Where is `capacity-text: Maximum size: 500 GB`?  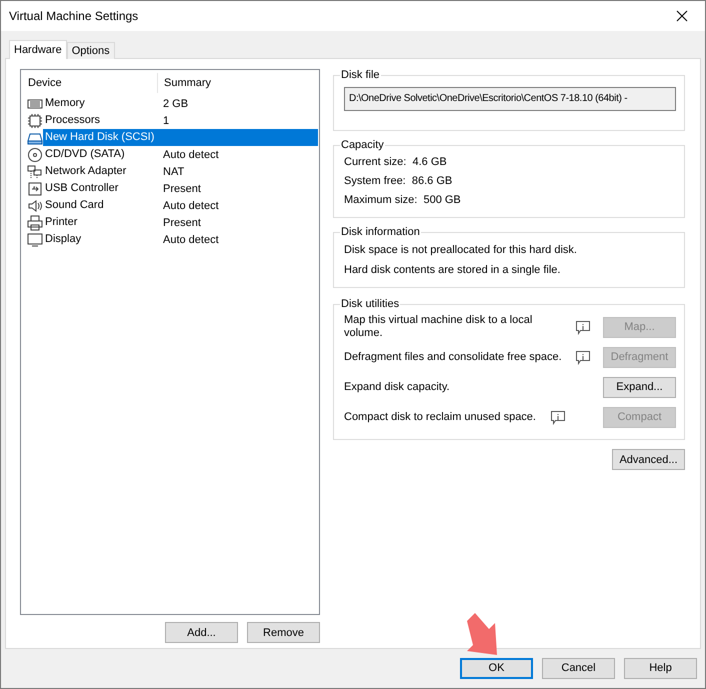
capacity-text: Maximum size: 500 GB is located at coordinates (403, 200).